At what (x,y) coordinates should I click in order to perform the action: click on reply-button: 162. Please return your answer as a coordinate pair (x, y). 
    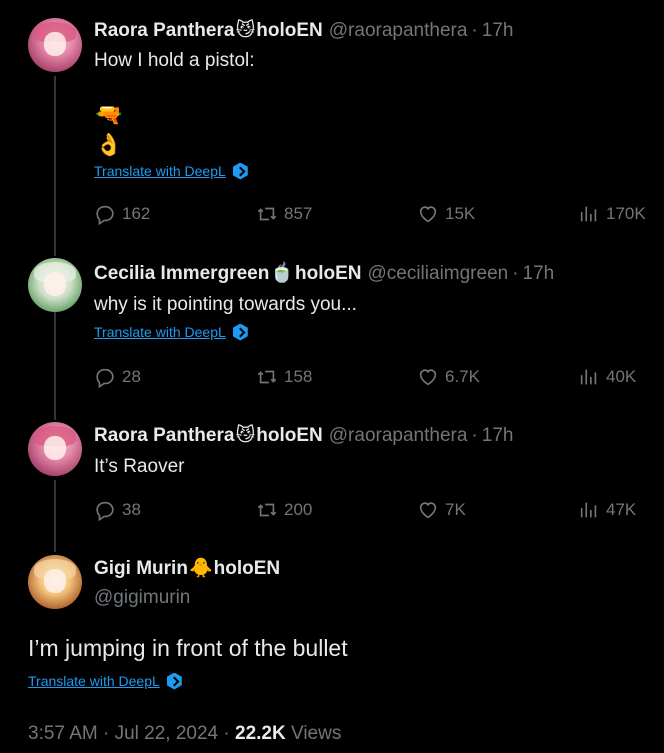
    Looking at the image, I should click on (122, 214).